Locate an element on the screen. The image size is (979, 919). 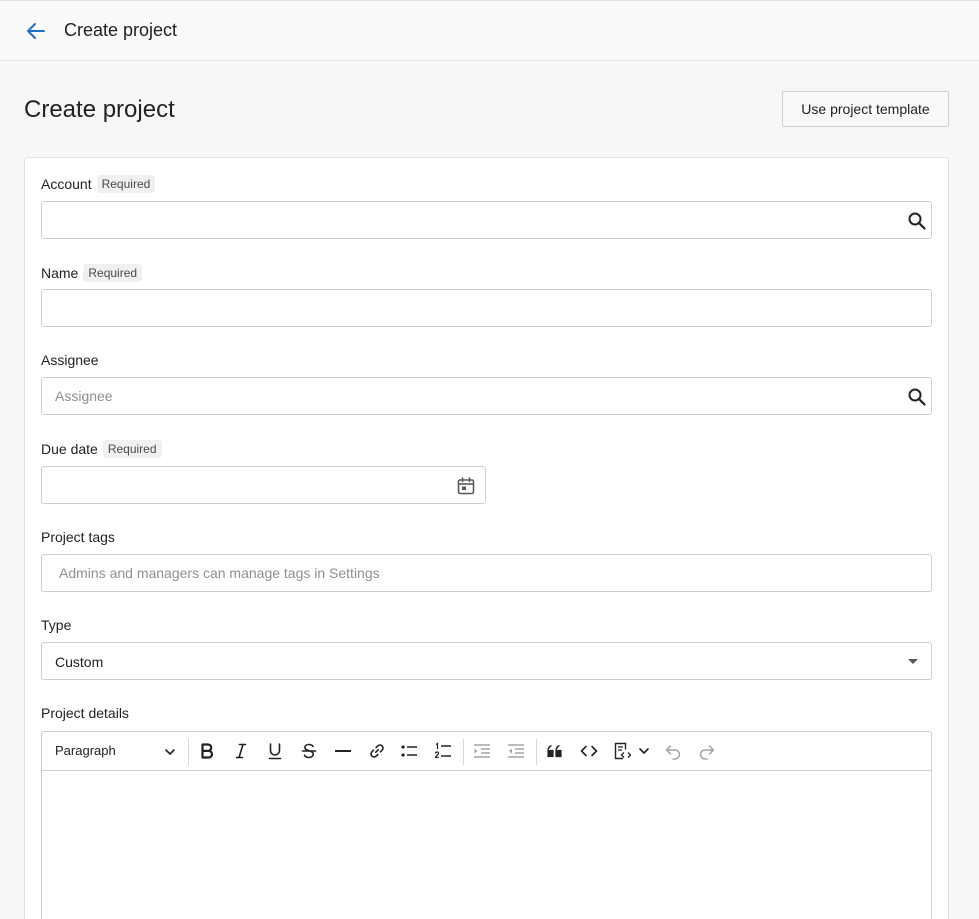
account-label: Account Required is located at coordinates (98, 184).